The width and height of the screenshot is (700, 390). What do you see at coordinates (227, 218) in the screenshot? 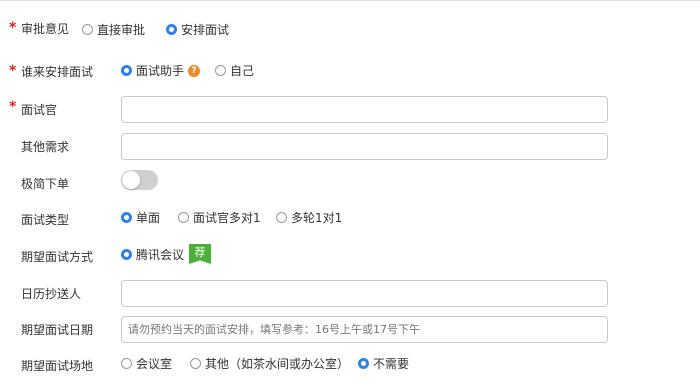
I see `radio-label: 面试官多对1` at bounding box center [227, 218].